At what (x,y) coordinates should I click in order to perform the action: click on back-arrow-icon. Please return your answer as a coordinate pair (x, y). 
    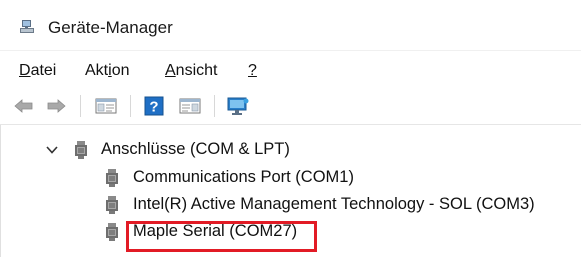
    Looking at the image, I should click on (23, 106).